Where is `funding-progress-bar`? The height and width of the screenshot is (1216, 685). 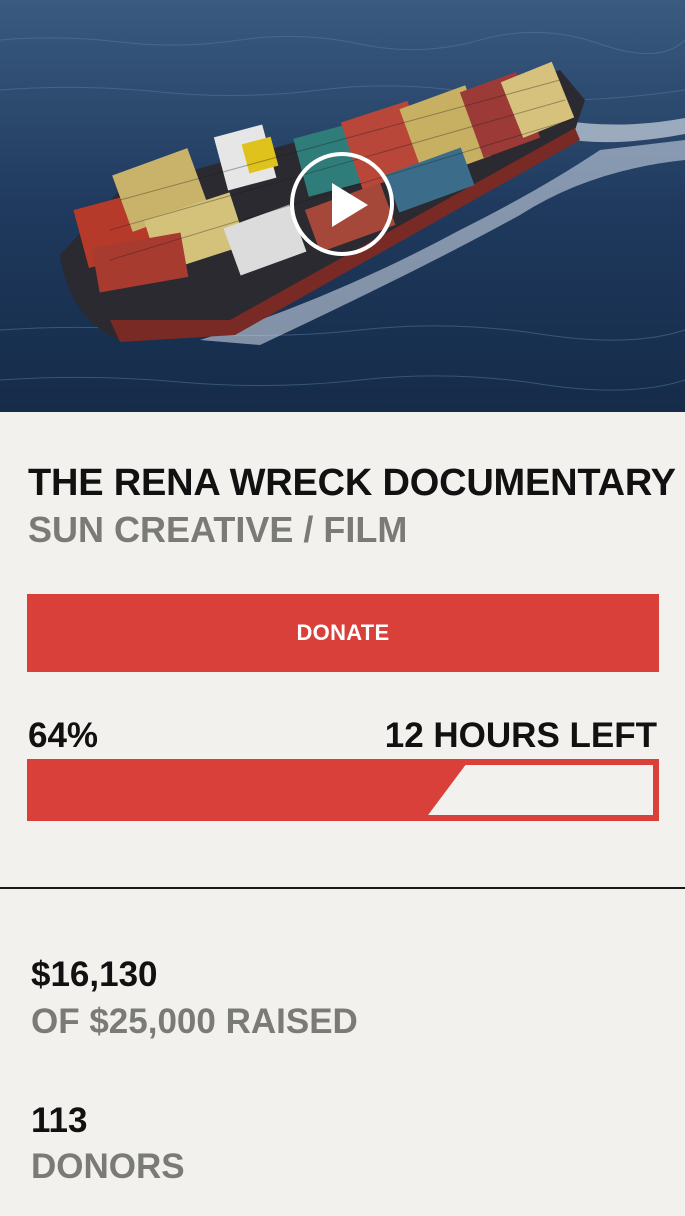 funding-progress-bar is located at coordinates (343, 790).